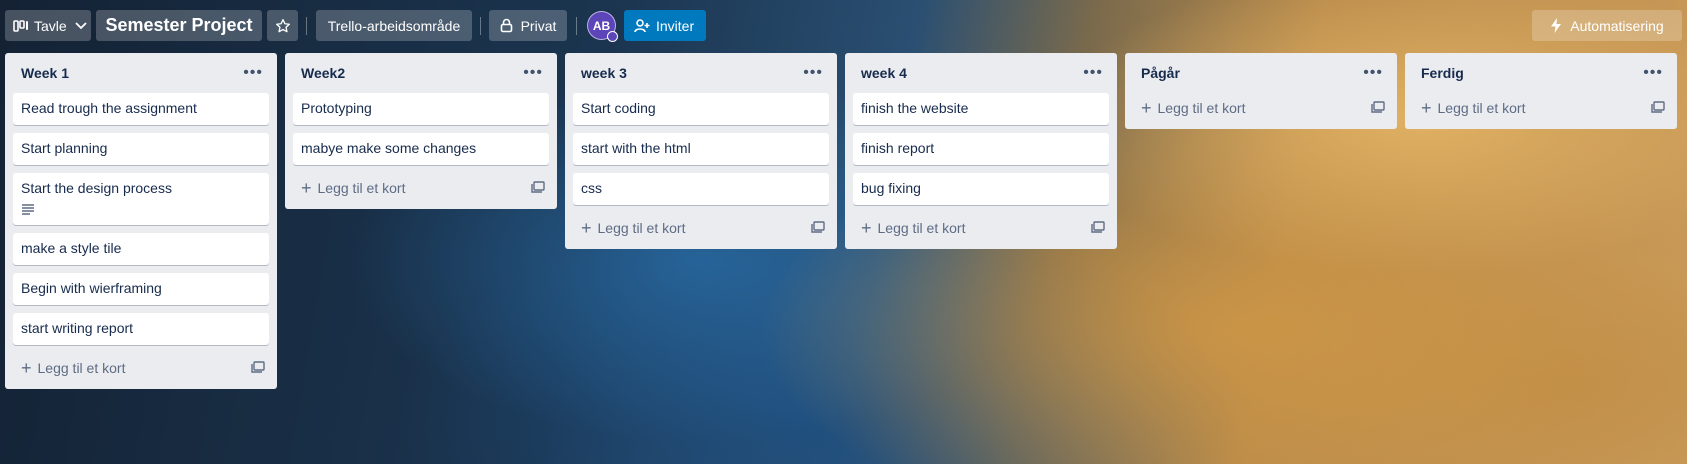  Describe the element at coordinates (91, 288) in the screenshot. I see `card-title: Begin with wierframing` at that location.